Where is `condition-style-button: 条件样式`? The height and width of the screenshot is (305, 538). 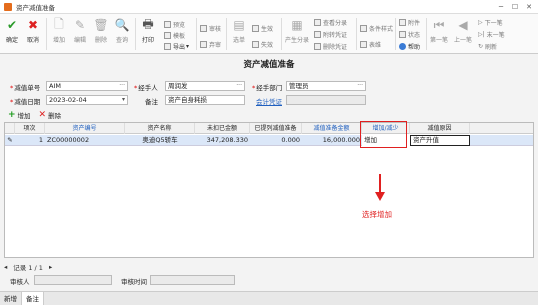 condition-style-button: 条件样式 is located at coordinates (376, 28).